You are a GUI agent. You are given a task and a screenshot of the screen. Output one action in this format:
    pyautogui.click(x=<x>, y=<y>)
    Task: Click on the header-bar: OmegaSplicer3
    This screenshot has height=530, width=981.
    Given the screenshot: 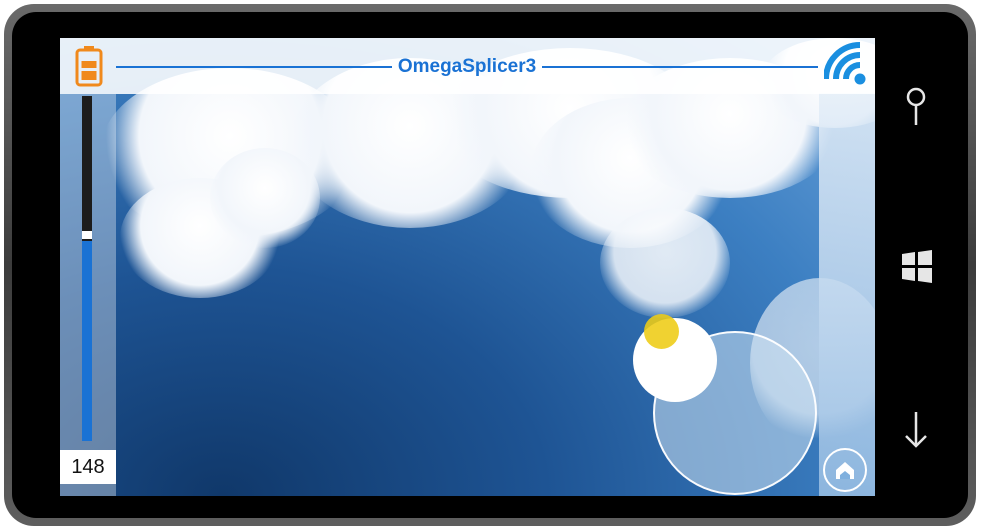 What is the action you would take?
    pyautogui.click(x=467, y=66)
    